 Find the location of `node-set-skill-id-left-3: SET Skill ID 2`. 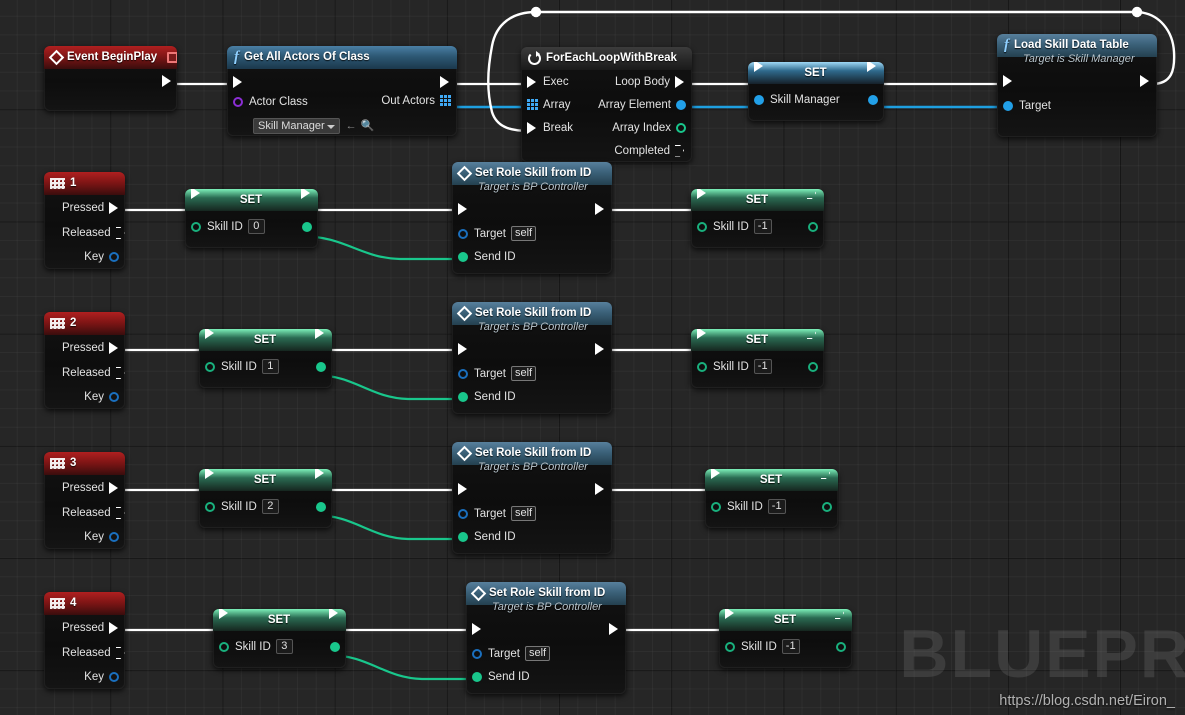

node-set-skill-id-left-3: SET Skill ID 2 is located at coordinates (265, 498).